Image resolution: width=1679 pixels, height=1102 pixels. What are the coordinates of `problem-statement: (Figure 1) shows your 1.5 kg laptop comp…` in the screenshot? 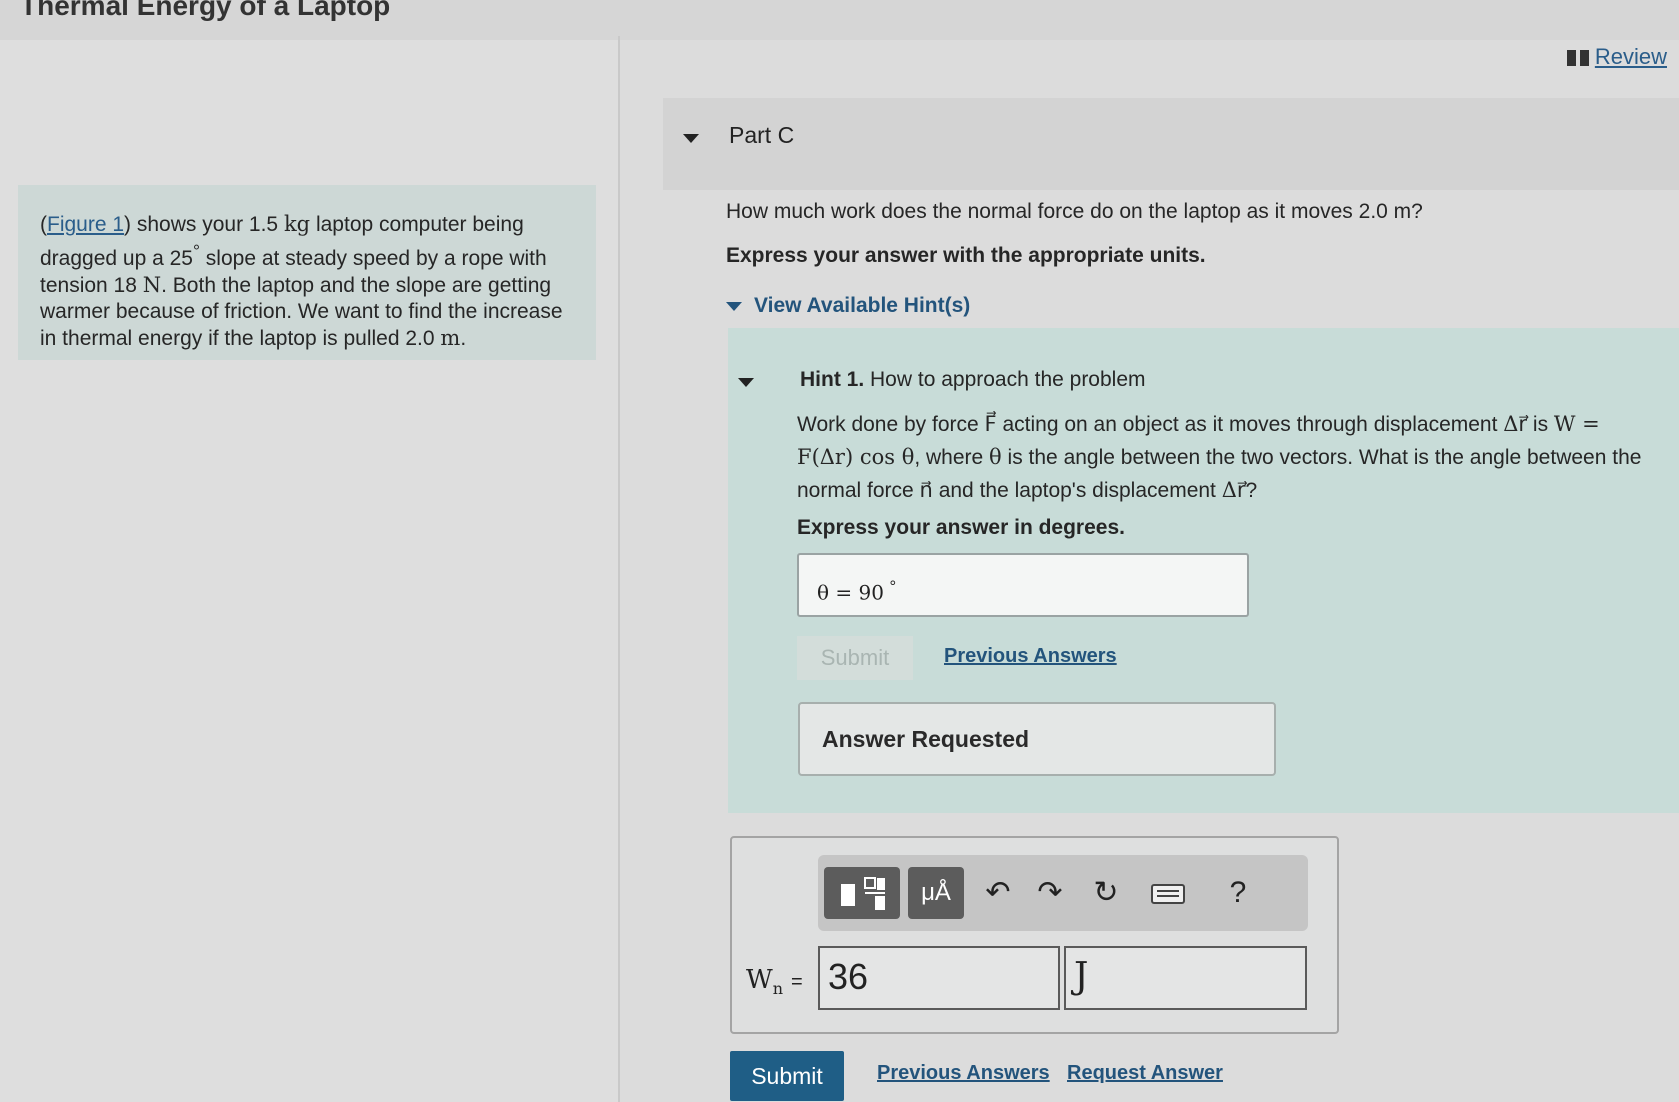 It's located at (307, 272).